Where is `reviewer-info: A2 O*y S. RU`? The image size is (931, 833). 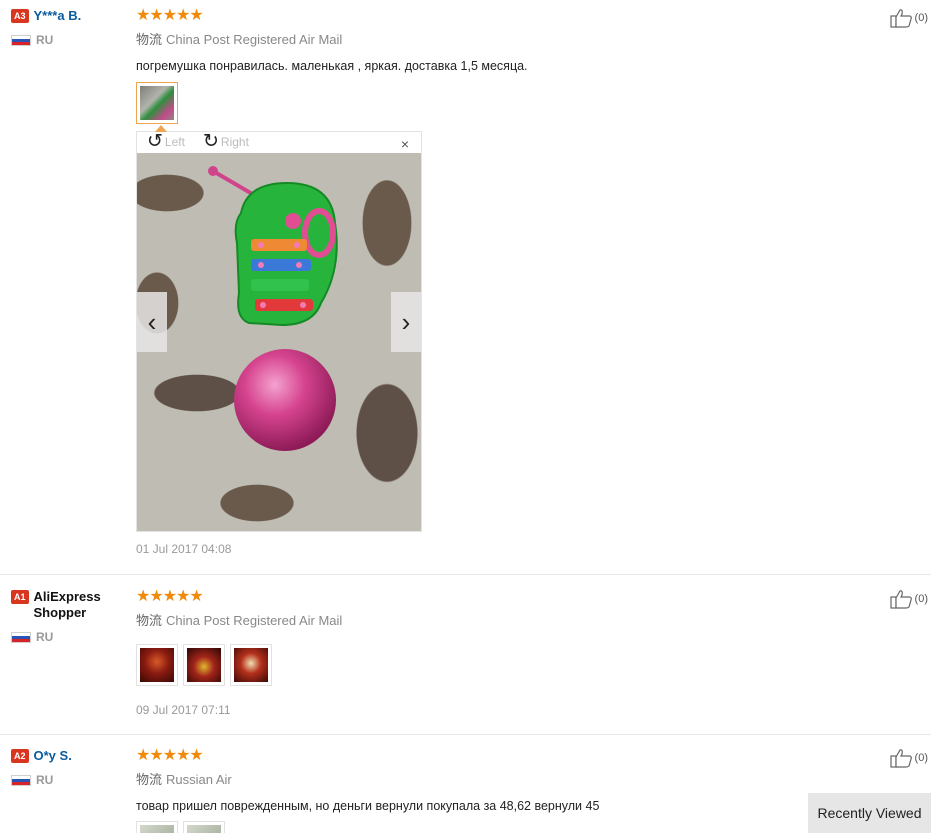
reviewer-info: A2 O*y S. RU is located at coordinates (68, 767).